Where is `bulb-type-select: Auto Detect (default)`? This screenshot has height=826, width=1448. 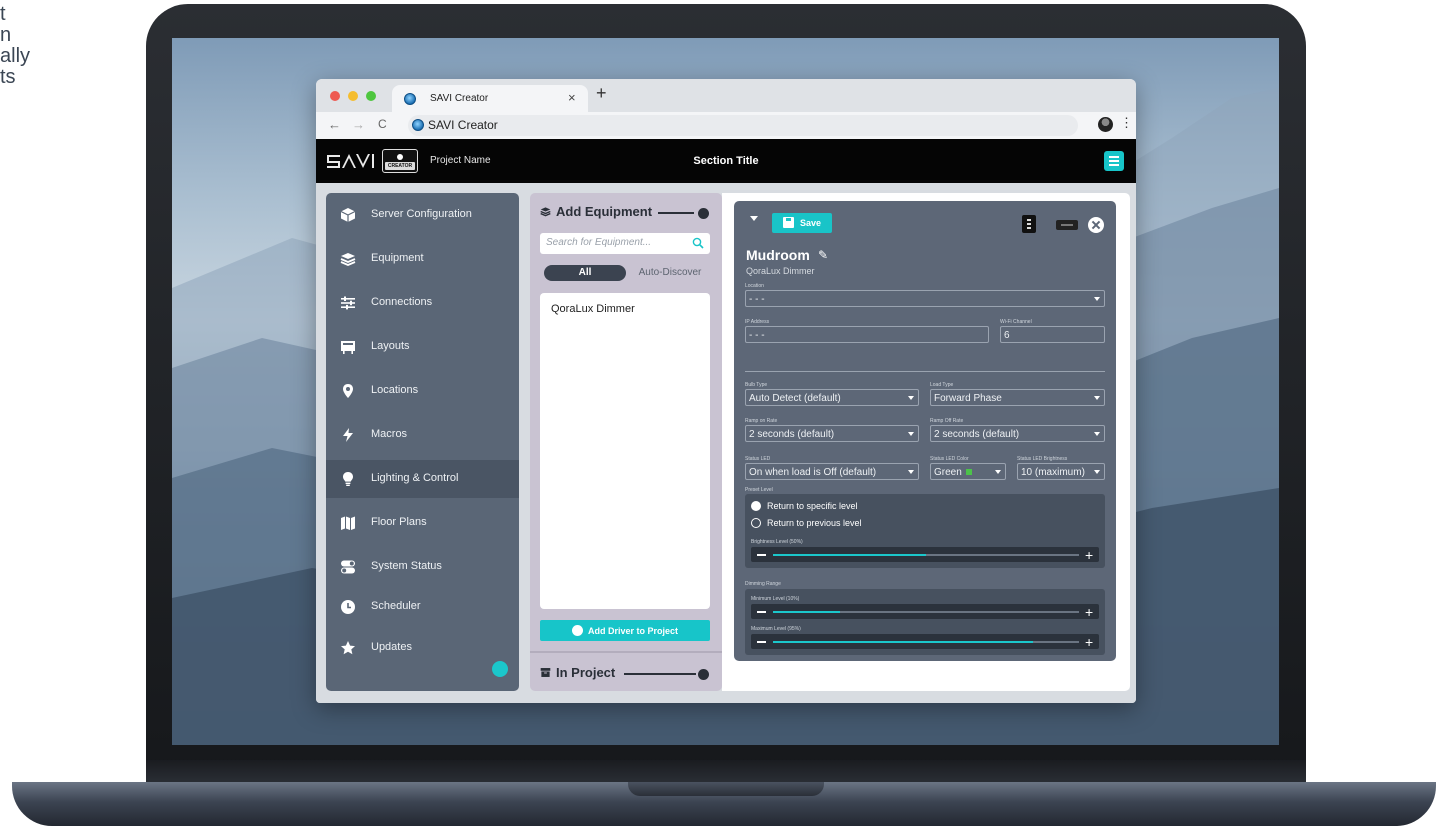
bulb-type-select: Auto Detect (default) is located at coordinates (832, 397).